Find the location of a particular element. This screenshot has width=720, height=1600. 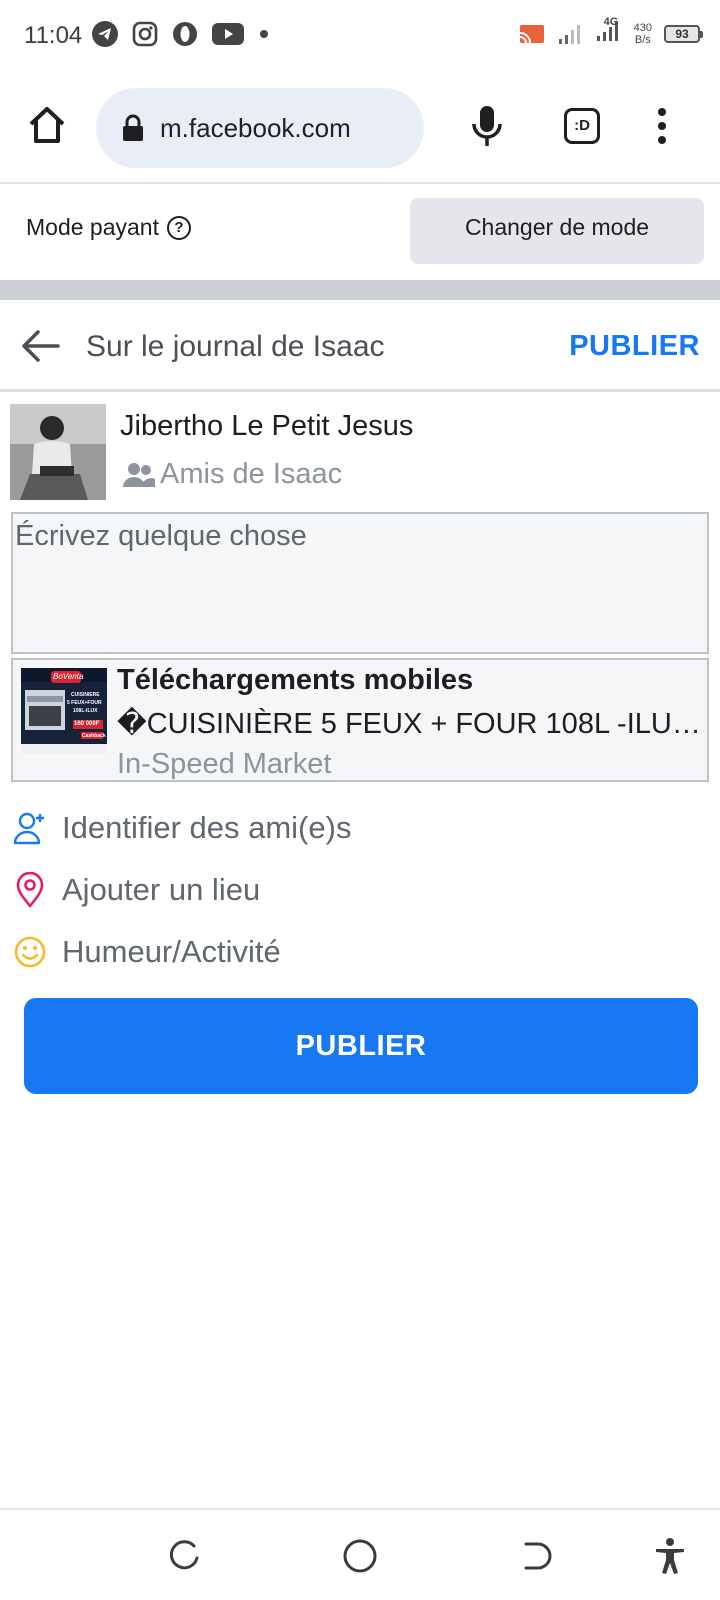

tag-friends-label: Identifier des ami(e)s is located at coordinates (207, 827).